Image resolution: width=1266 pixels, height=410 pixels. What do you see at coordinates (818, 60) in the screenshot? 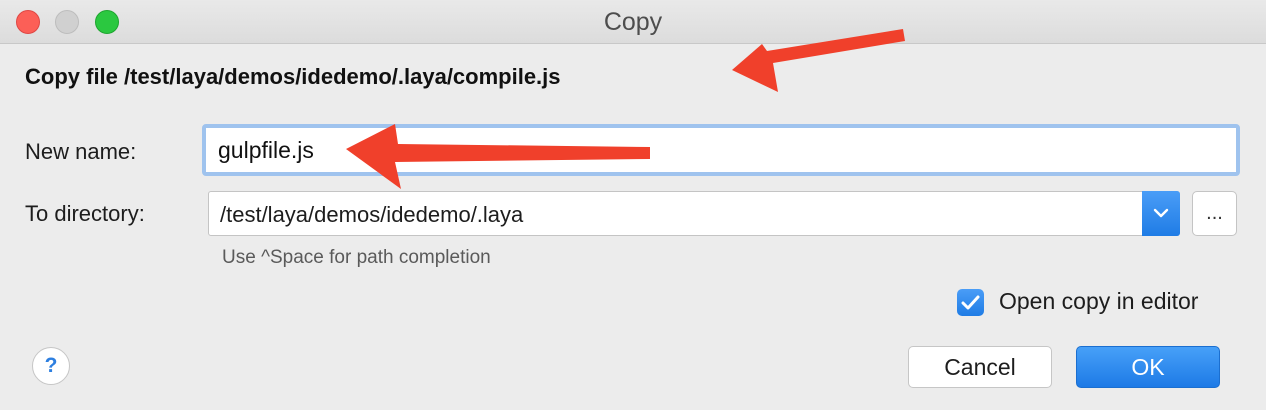
I see `annotation-arrow-heading` at bounding box center [818, 60].